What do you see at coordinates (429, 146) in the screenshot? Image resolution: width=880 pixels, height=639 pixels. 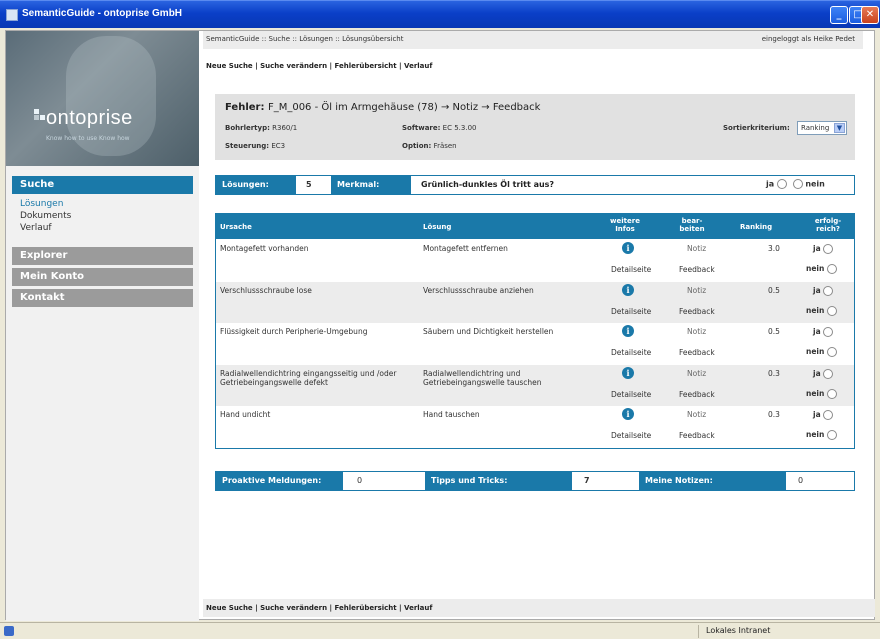 I see `option-field: Option: Fräsen` at bounding box center [429, 146].